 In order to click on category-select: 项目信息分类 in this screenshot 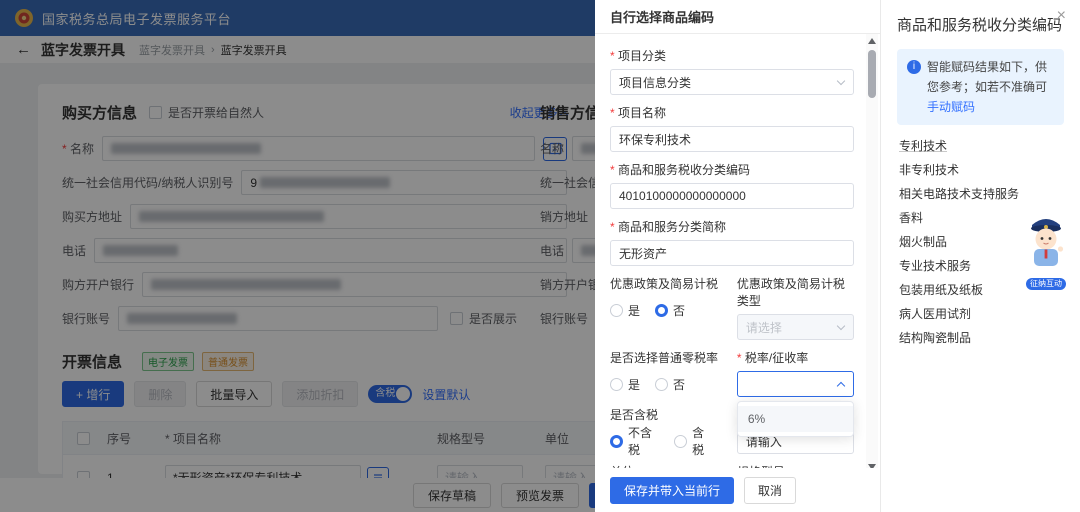, I will do `click(732, 82)`.